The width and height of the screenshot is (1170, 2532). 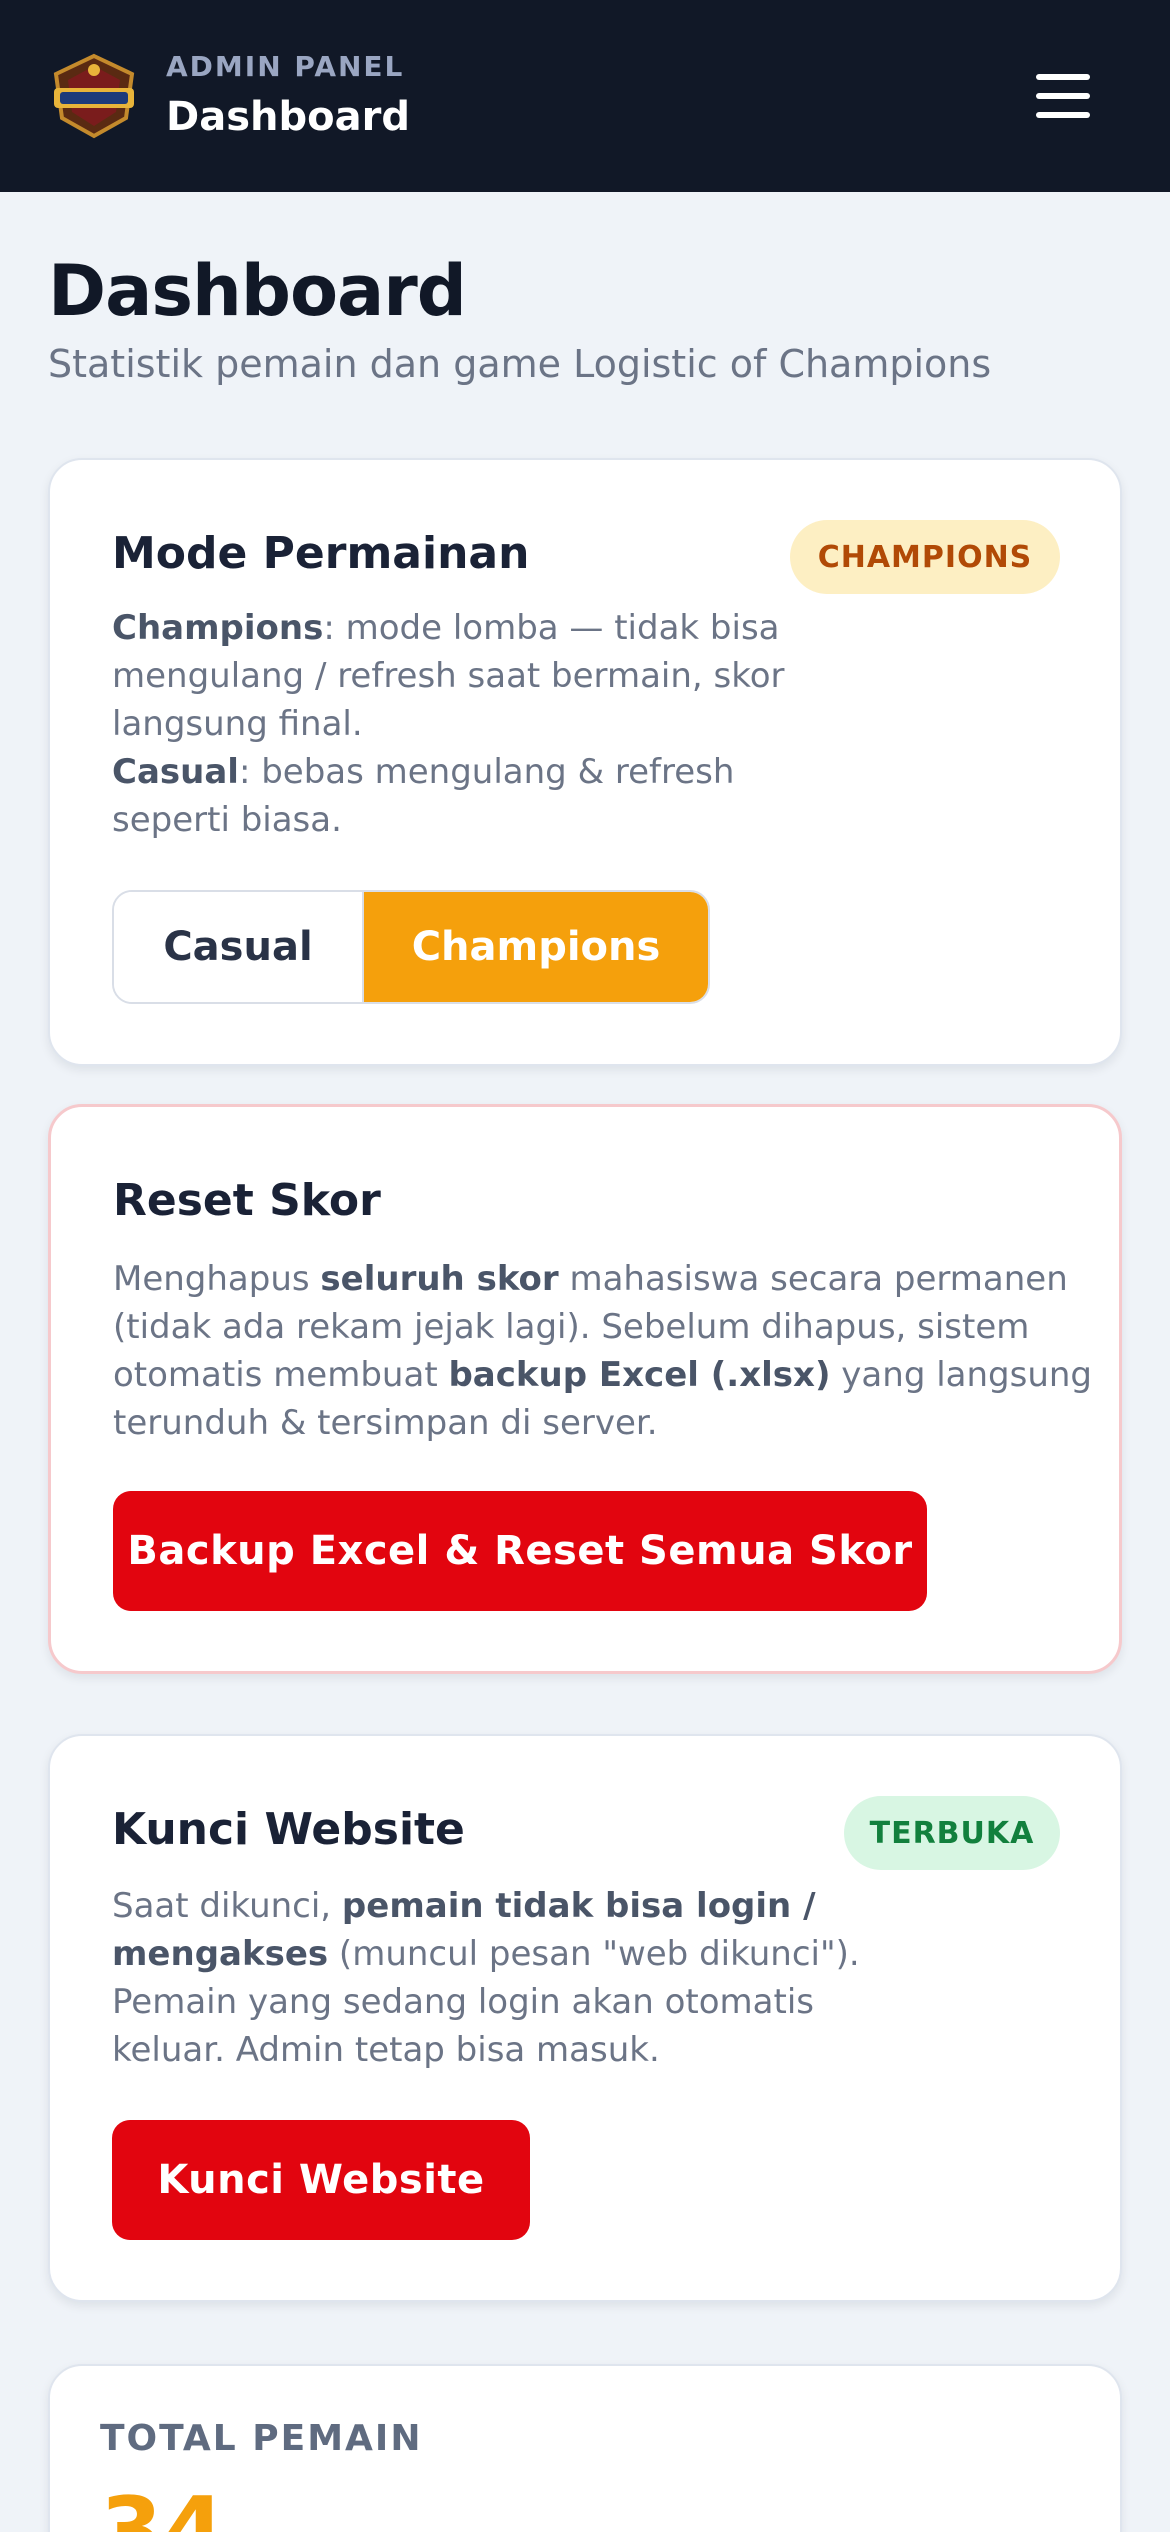 I want to click on total-players-label: TOTAL PEMAIN, so click(x=261, y=2438).